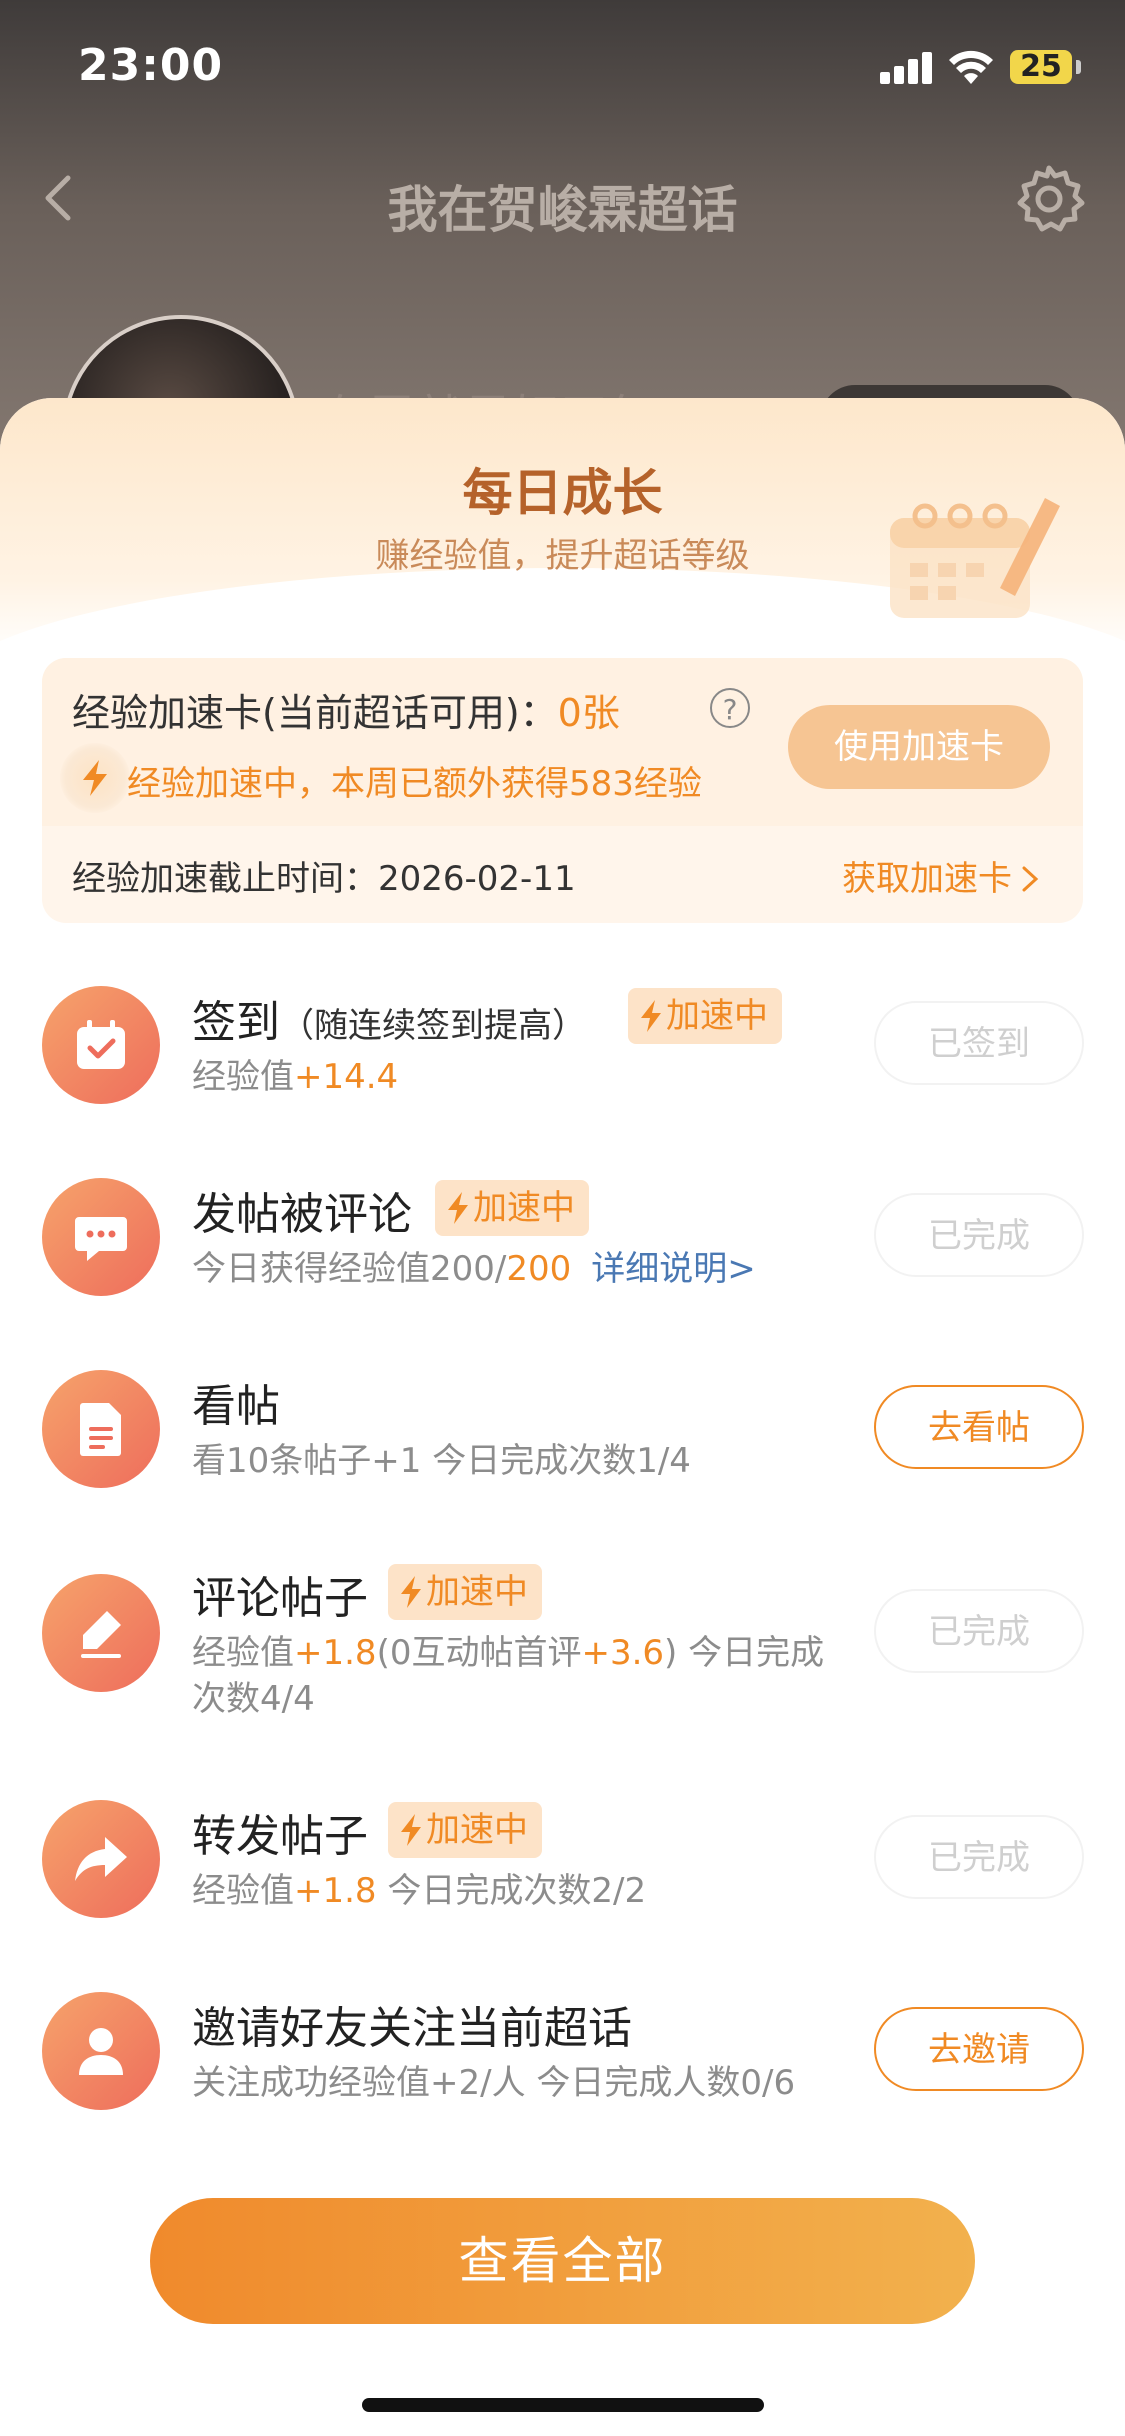  I want to click on desc-e: ) 今日完成, so click(744, 1653).